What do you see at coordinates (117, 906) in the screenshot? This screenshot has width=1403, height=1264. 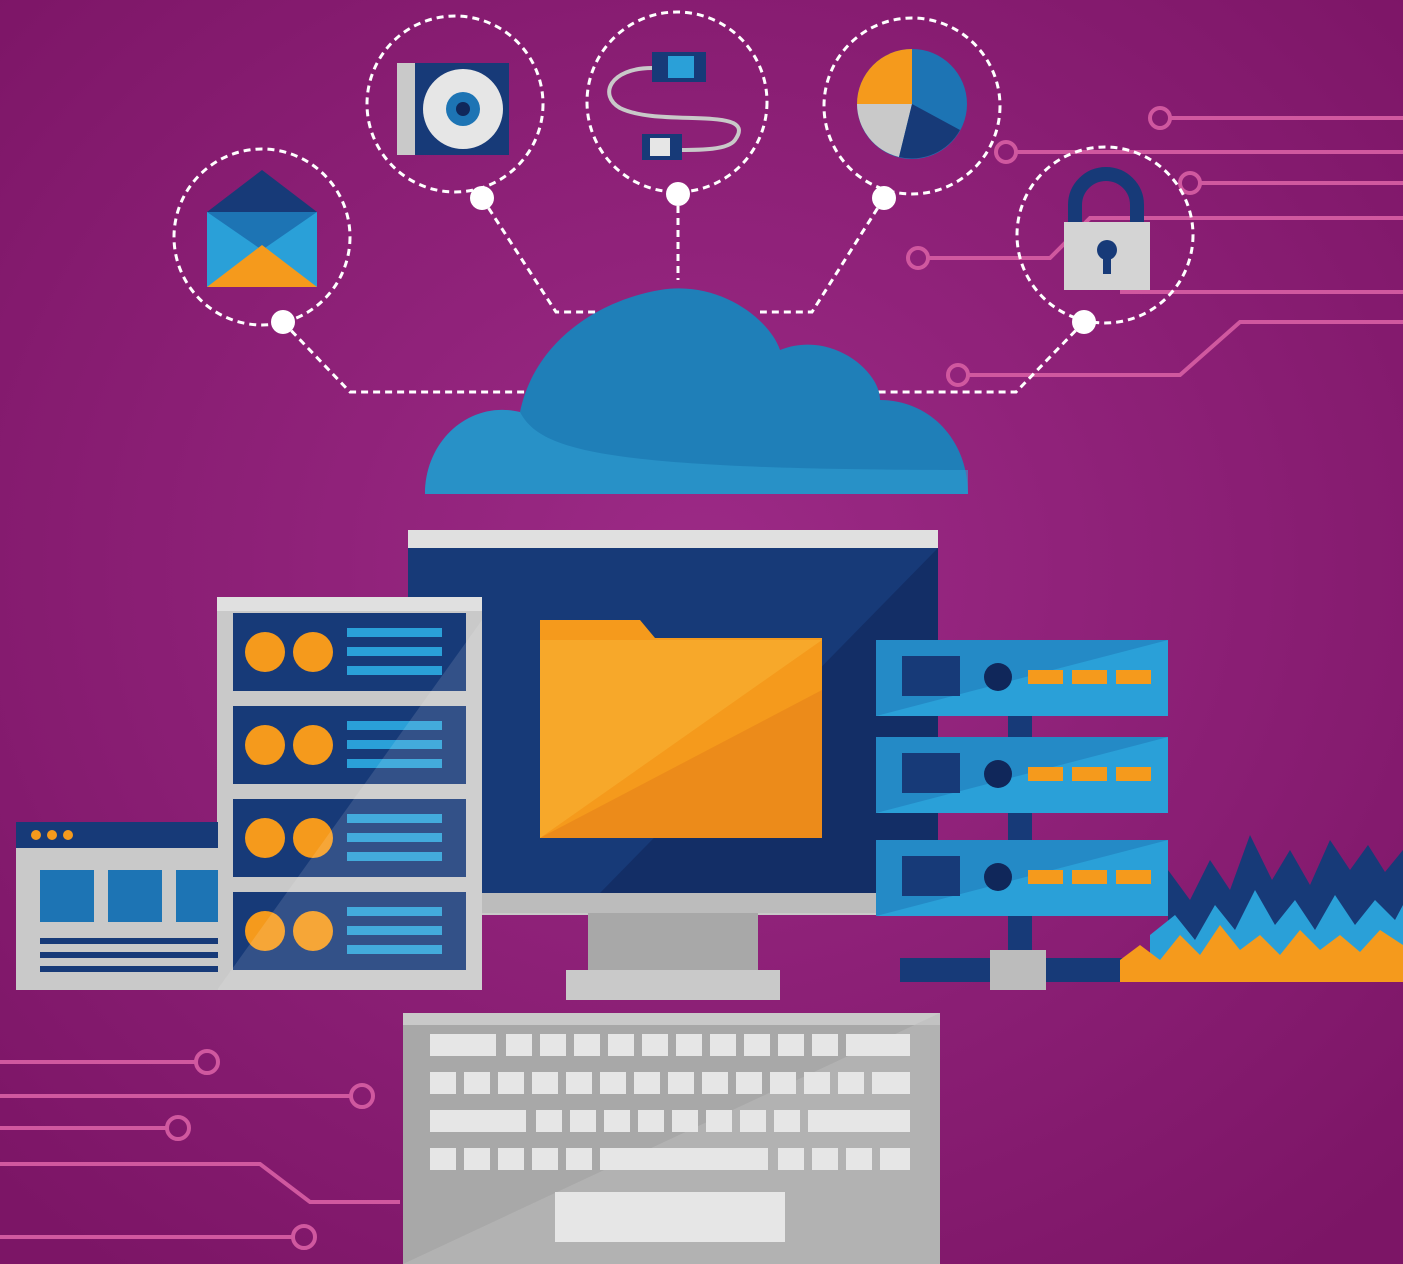 I see `browser-window` at bounding box center [117, 906].